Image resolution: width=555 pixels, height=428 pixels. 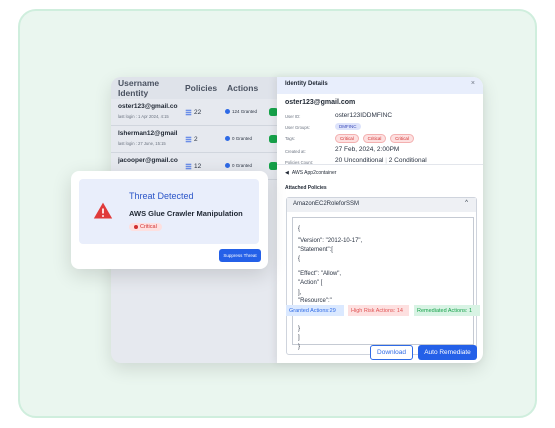 What do you see at coordinates (295, 151) in the screenshot?
I see `created-label: Created at:` at bounding box center [295, 151].